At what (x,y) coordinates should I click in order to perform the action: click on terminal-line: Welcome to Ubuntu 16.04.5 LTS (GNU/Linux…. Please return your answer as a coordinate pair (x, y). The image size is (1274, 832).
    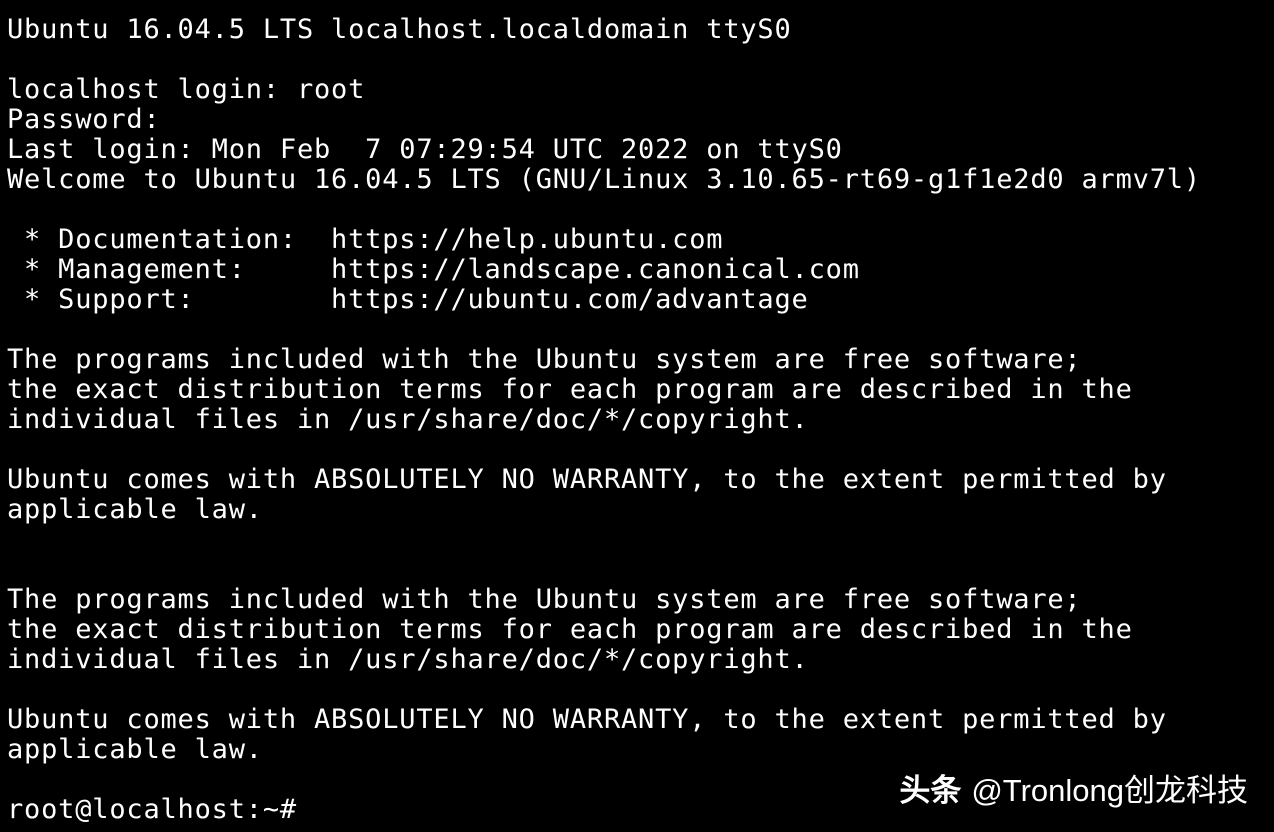
    Looking at the image, I should click on (604, 179).